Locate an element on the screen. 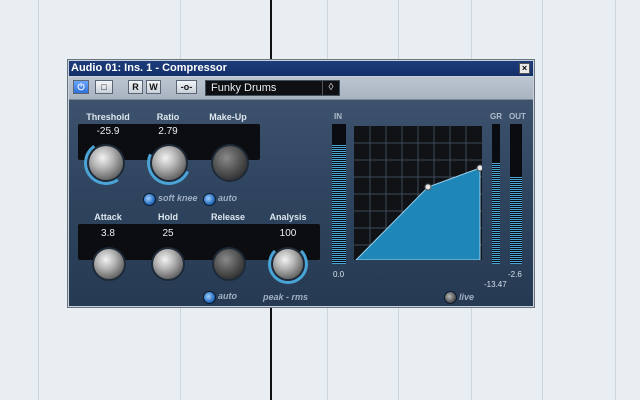  read-automation-button: R is located at coordinates (135, 87).